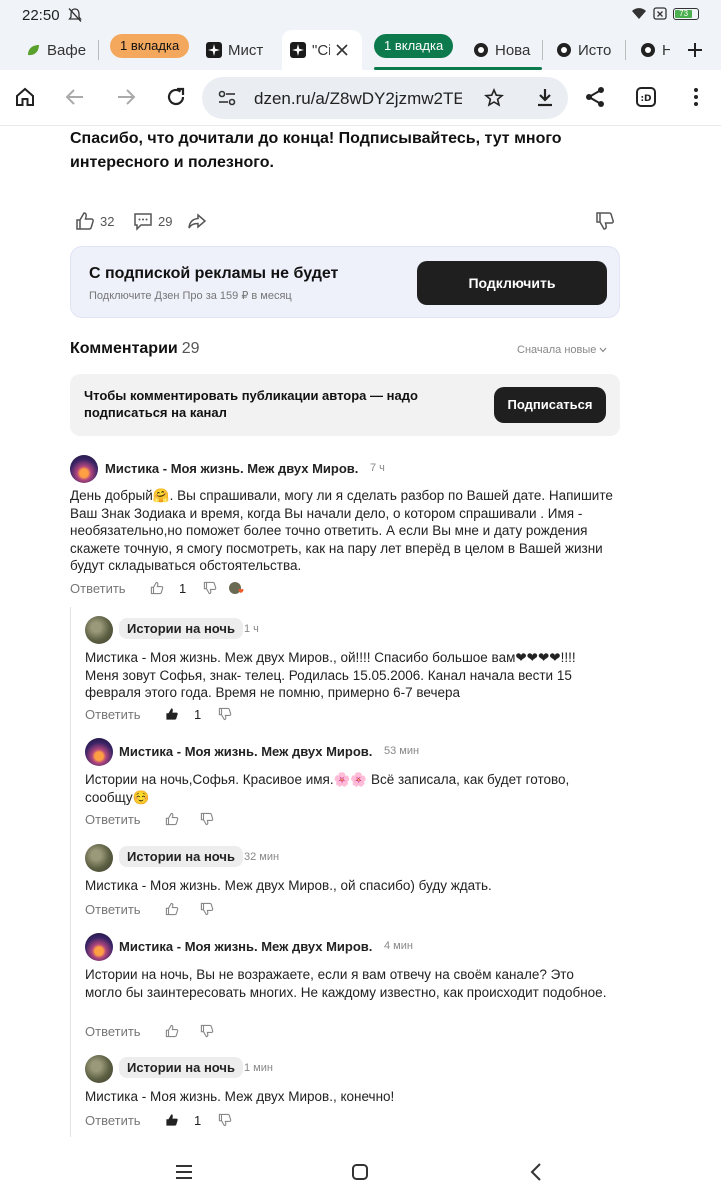 The width and height of the screenshot is (721, 1200). What do you see at coordinates (502, 50) in the screenshot?
I see `tab-new: Нова` at bounding box center [502, 50].